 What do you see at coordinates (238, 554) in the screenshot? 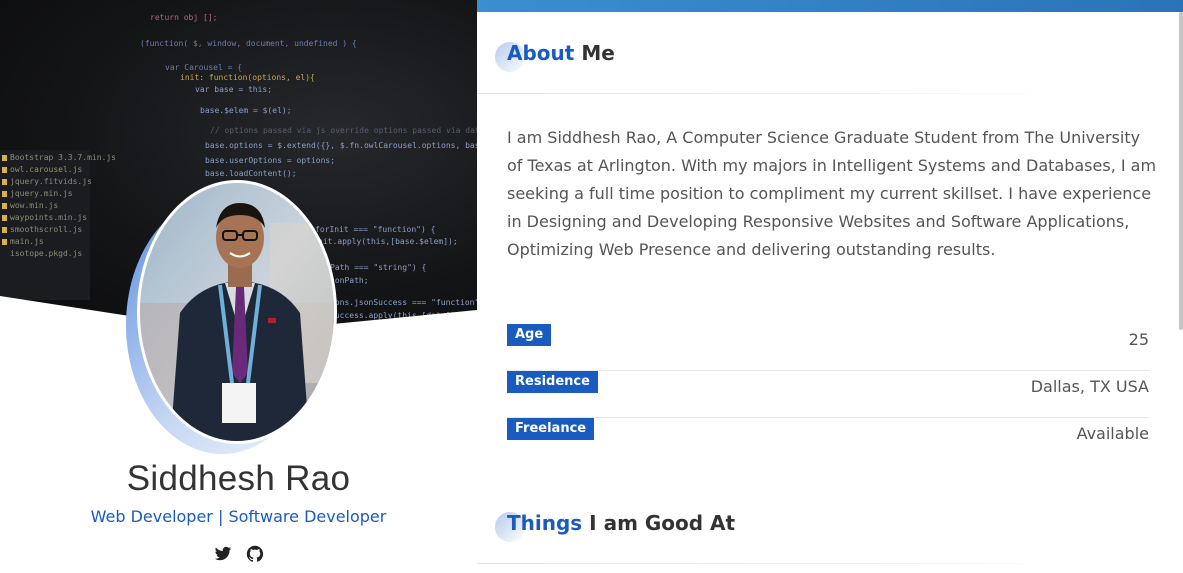
I see `social-links` at bounding box center [238, 554].